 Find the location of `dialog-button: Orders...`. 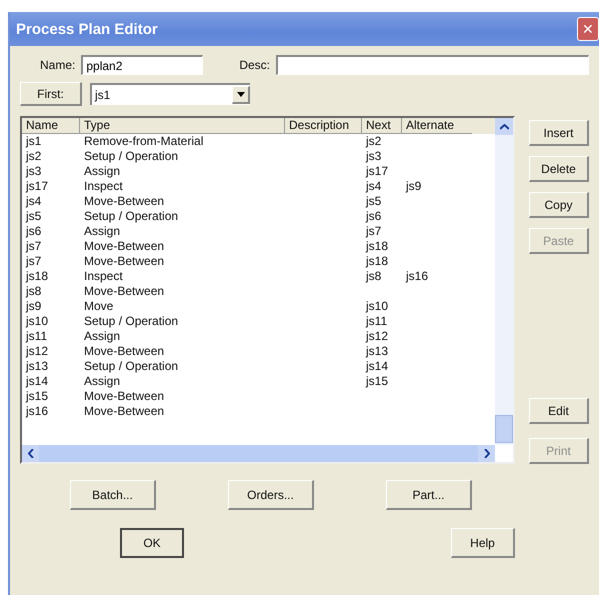

dialog-button: Orders... is located at coordinates (271, 495).